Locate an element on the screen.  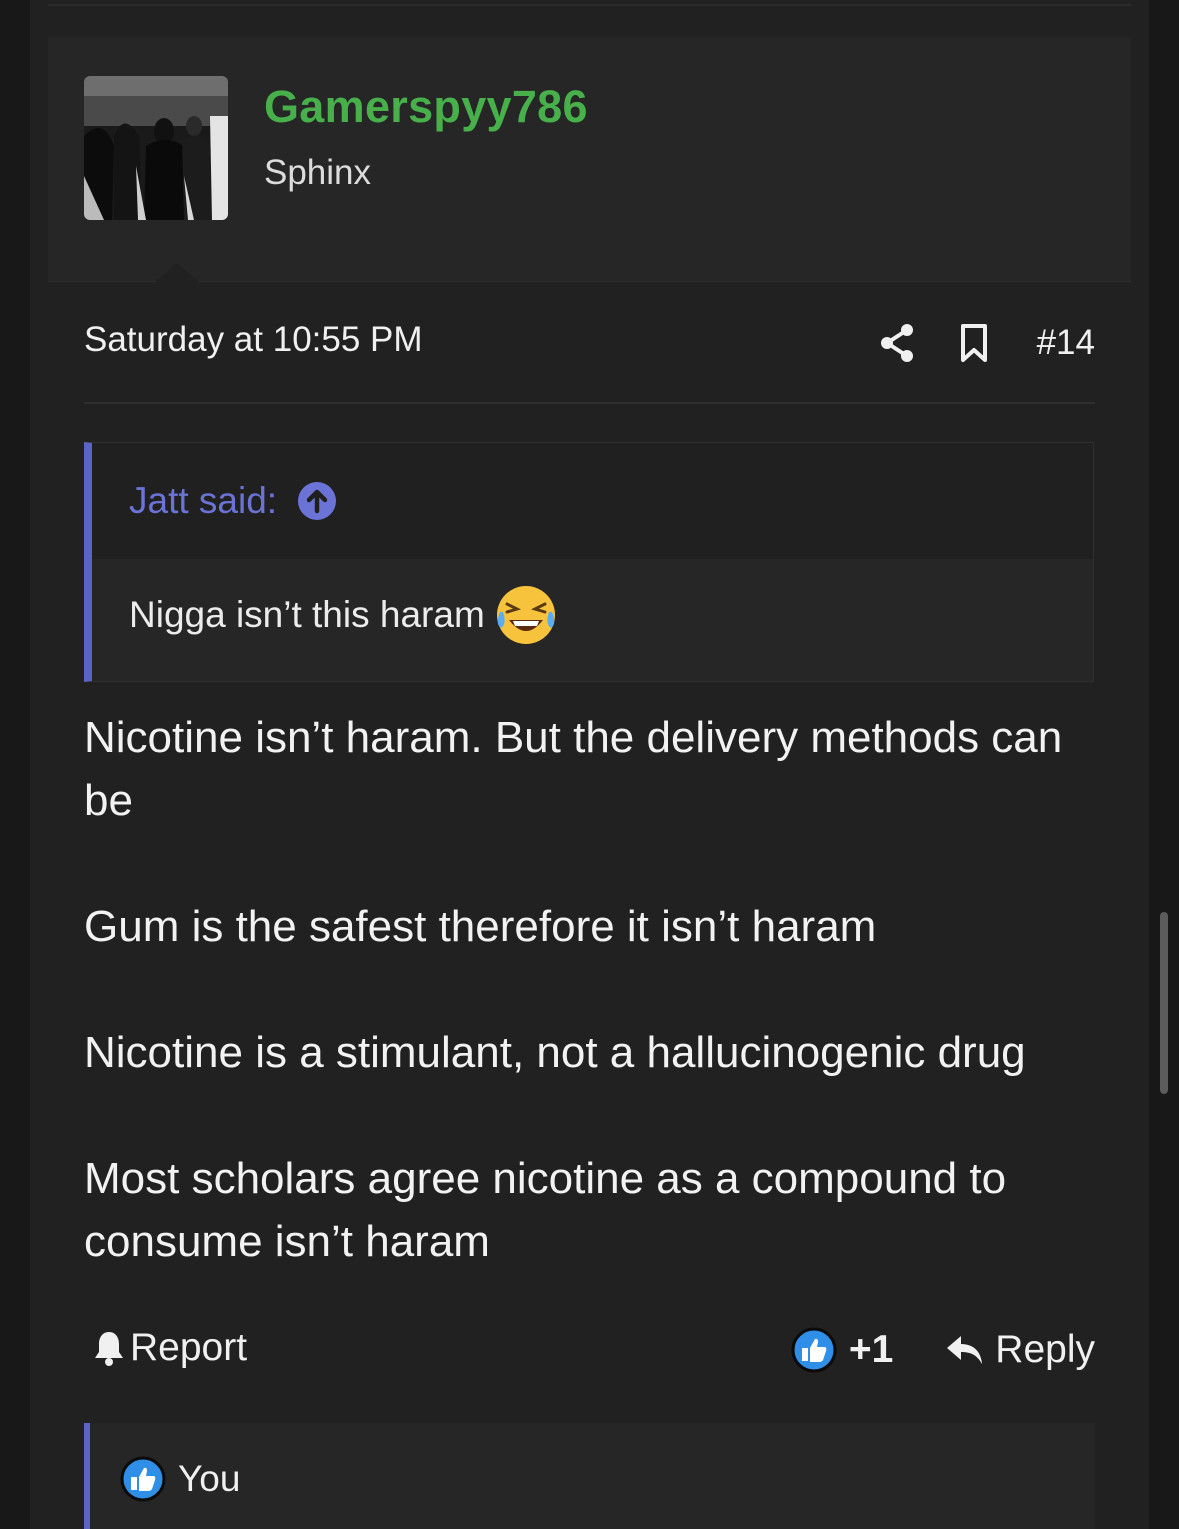
reply-icon is located at coordinates (965, 1350).